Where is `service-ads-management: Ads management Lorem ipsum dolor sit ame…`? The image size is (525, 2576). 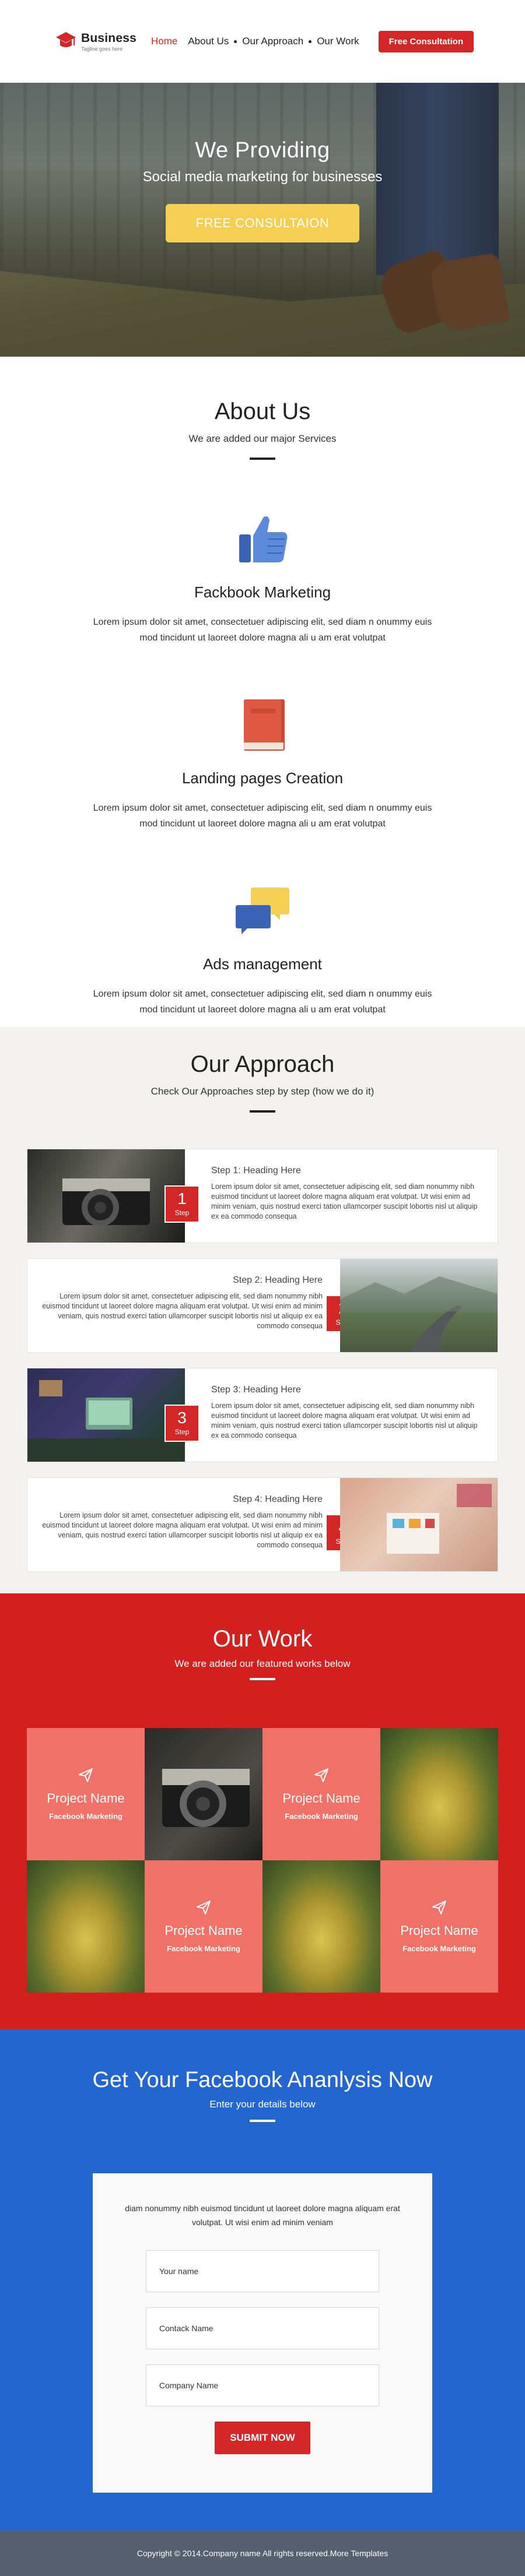 service-ads-management: Ads management Lorem ipsum dolor sit ame… is located at coordinates (262, 950).